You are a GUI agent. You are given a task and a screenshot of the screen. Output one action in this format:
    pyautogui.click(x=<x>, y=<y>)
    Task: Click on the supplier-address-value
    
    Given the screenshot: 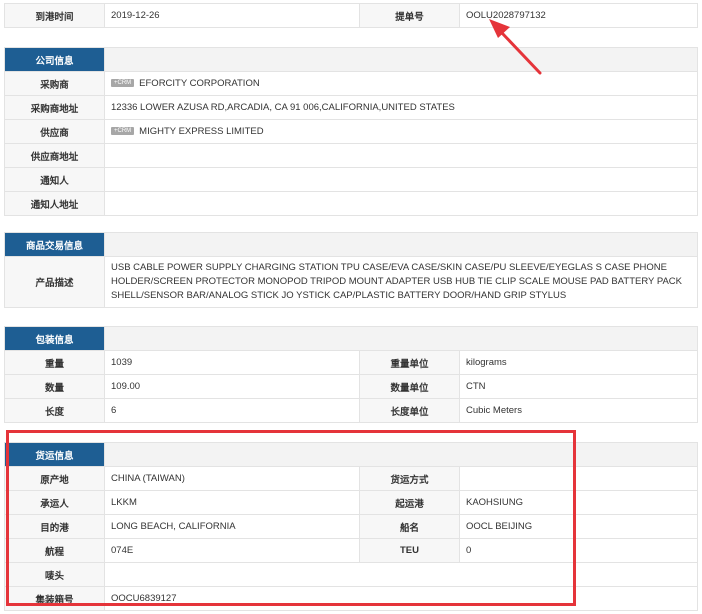 What is the action you would take?
    pyautogui.click(x=401, y=155)
    